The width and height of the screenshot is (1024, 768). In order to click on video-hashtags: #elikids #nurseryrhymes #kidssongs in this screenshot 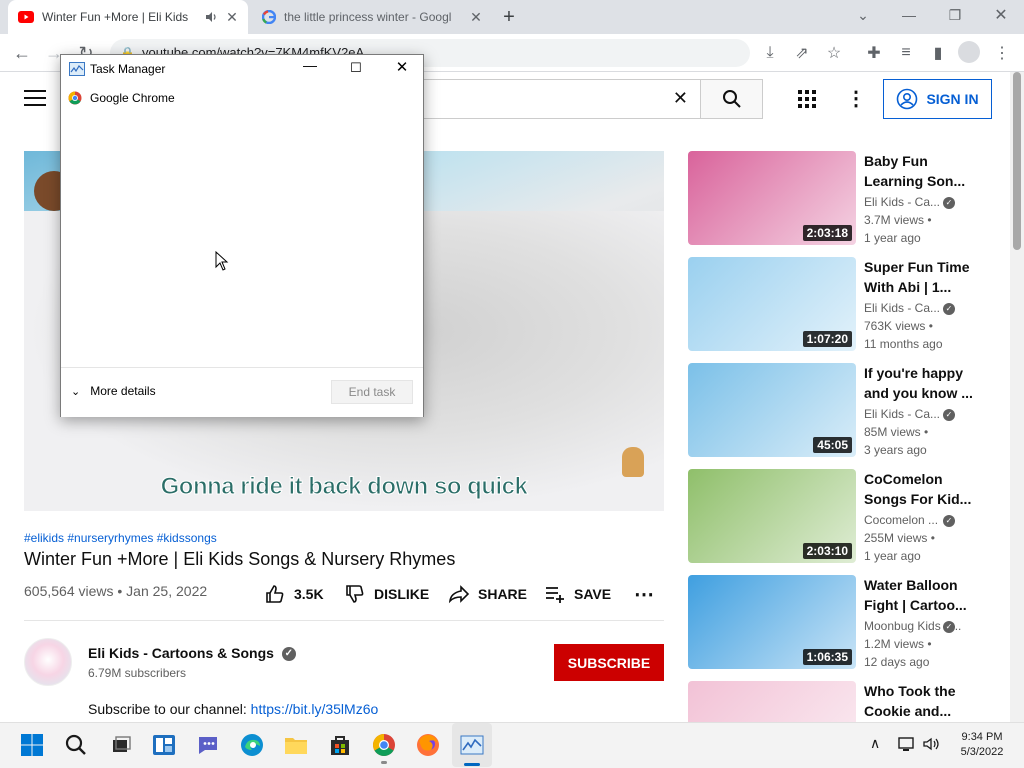, I will do `click(120, 538)`.